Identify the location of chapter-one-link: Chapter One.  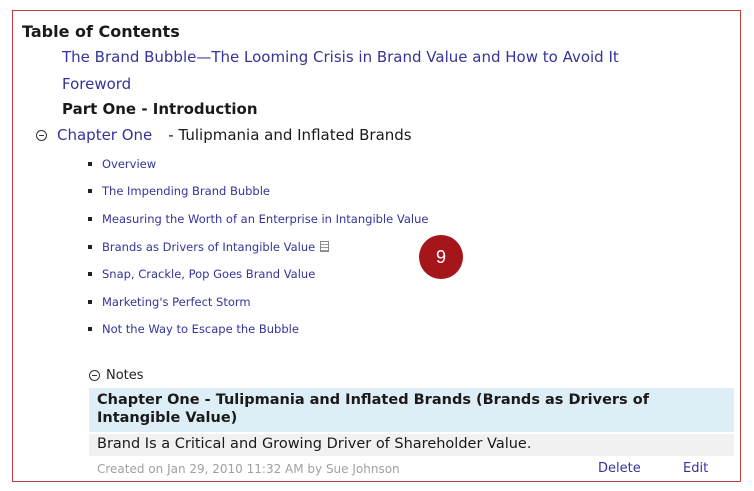
(104, 135).